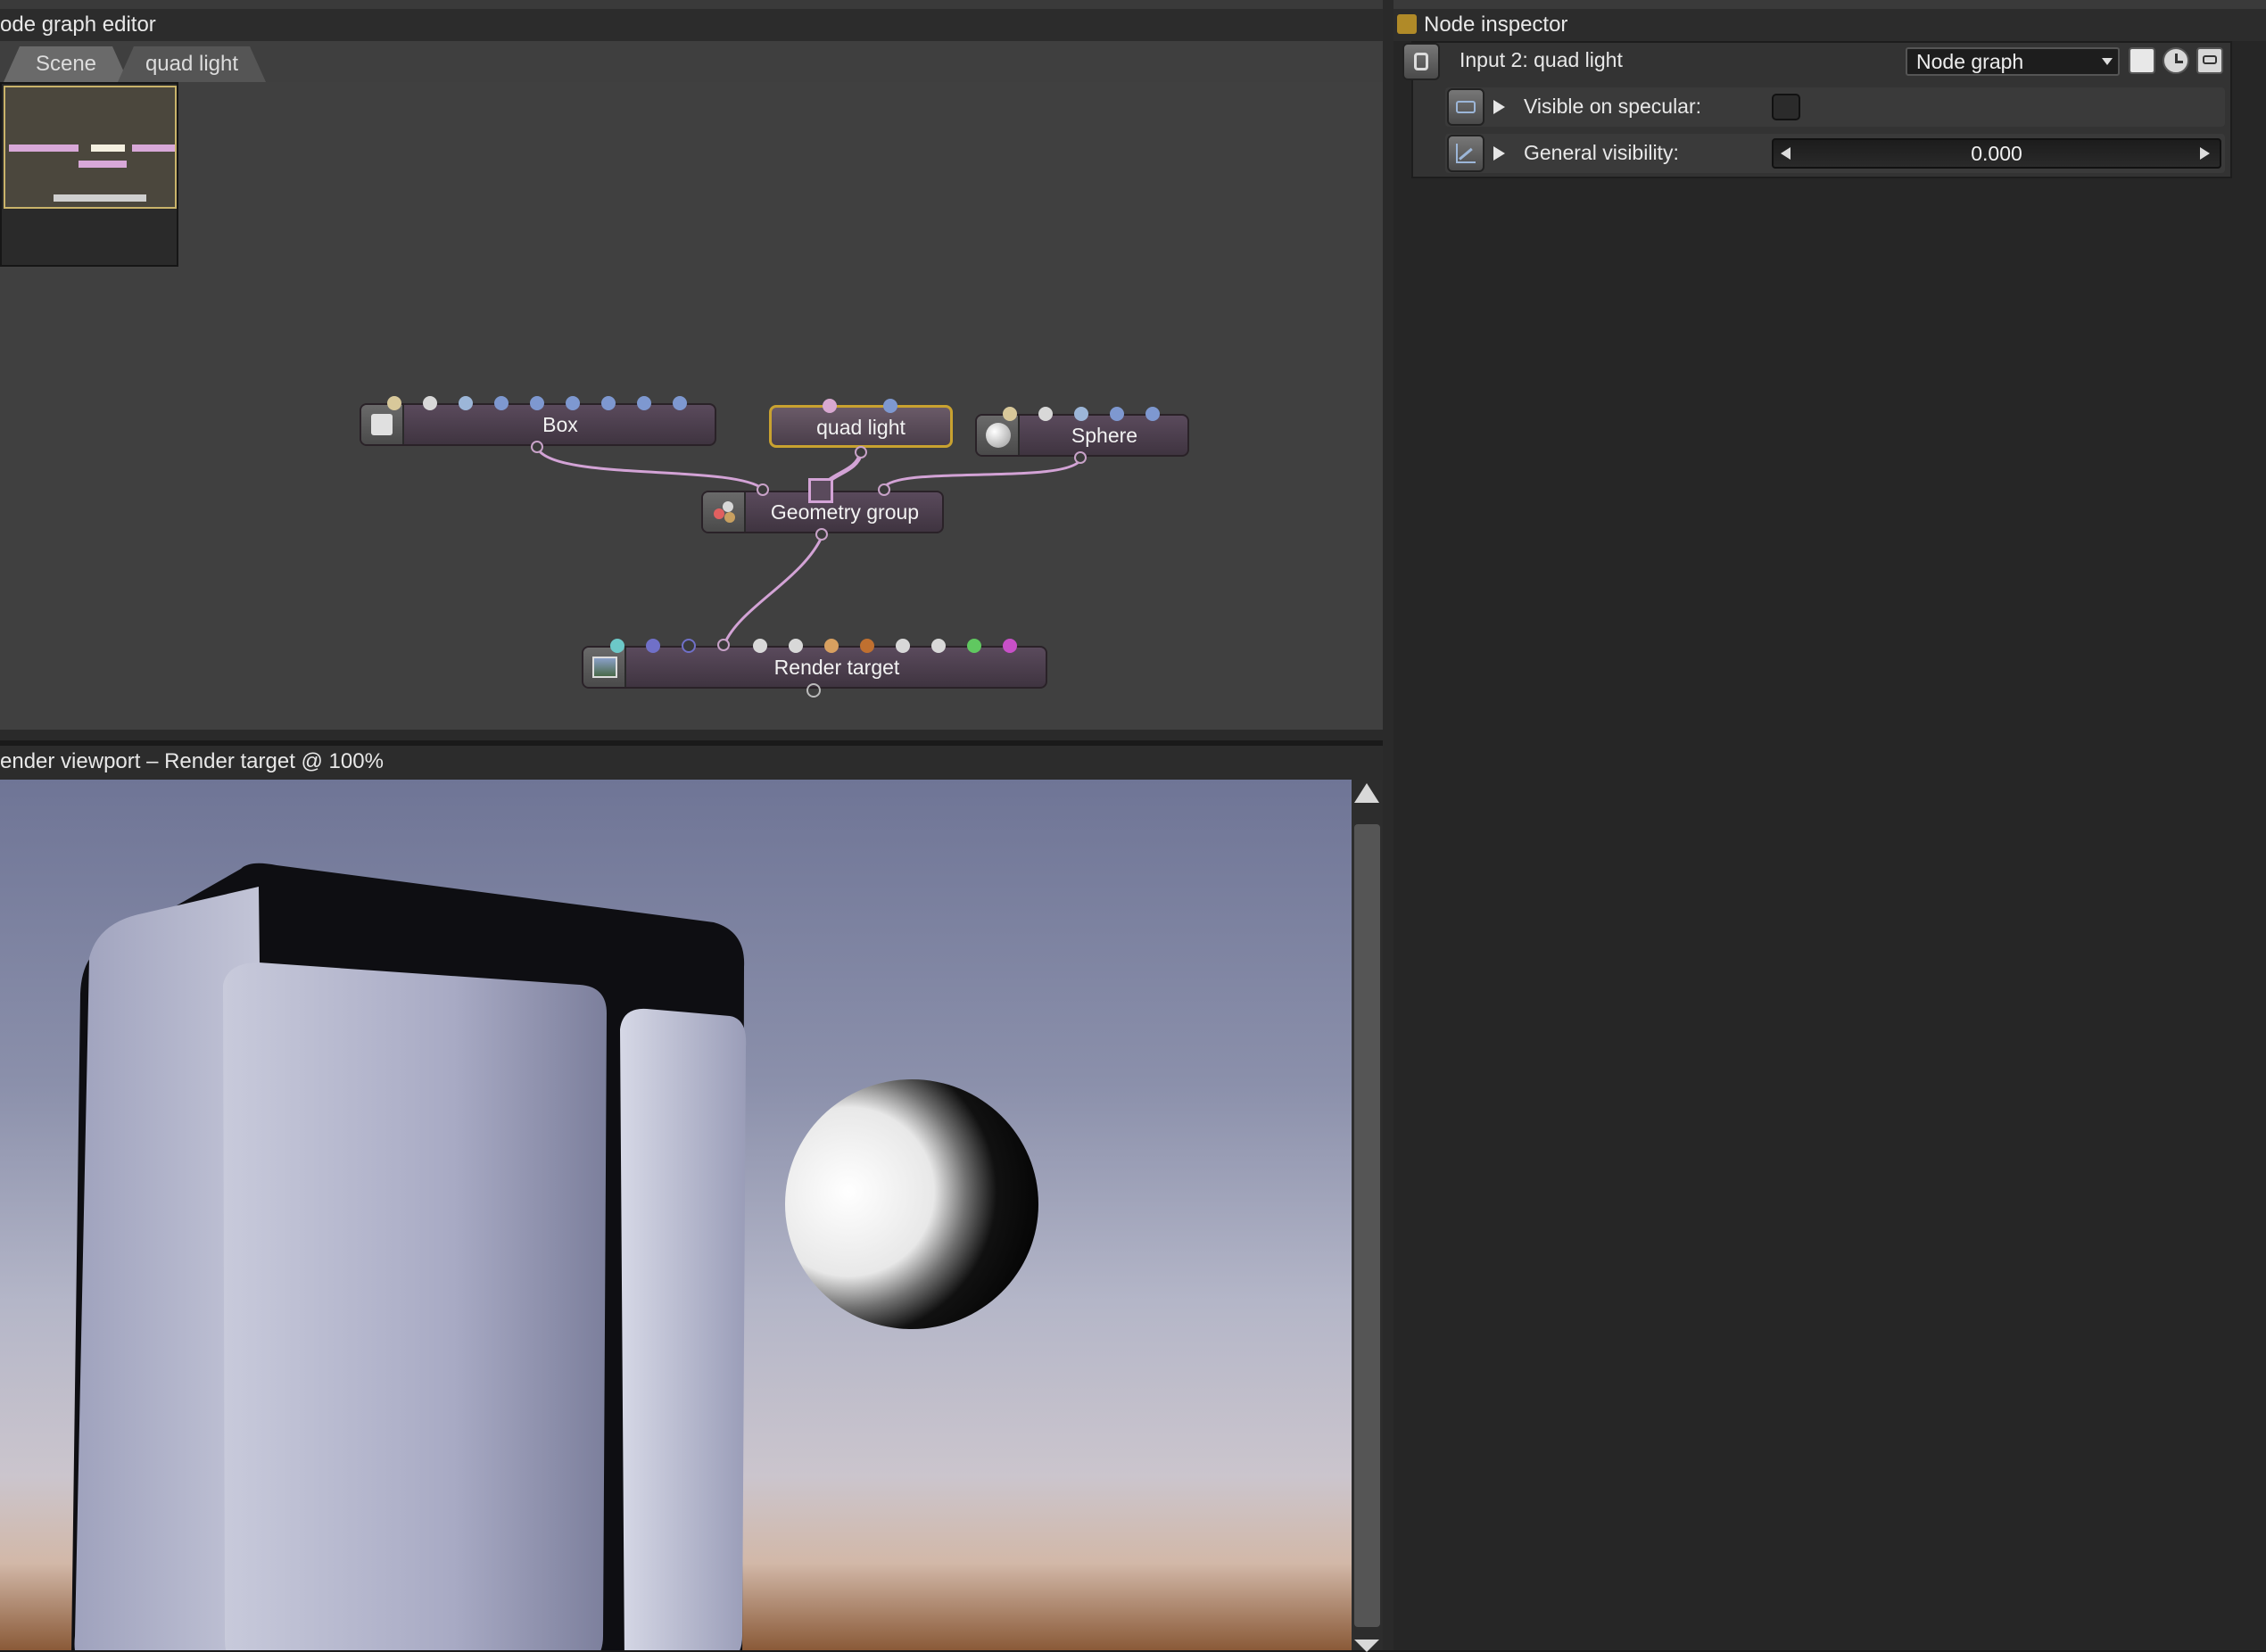 The image size is (2266, 1652). What do you see at coordinates (774, 589) in the screenshot?
I see `wire-group-to-render` at bounding box center [774, 589].